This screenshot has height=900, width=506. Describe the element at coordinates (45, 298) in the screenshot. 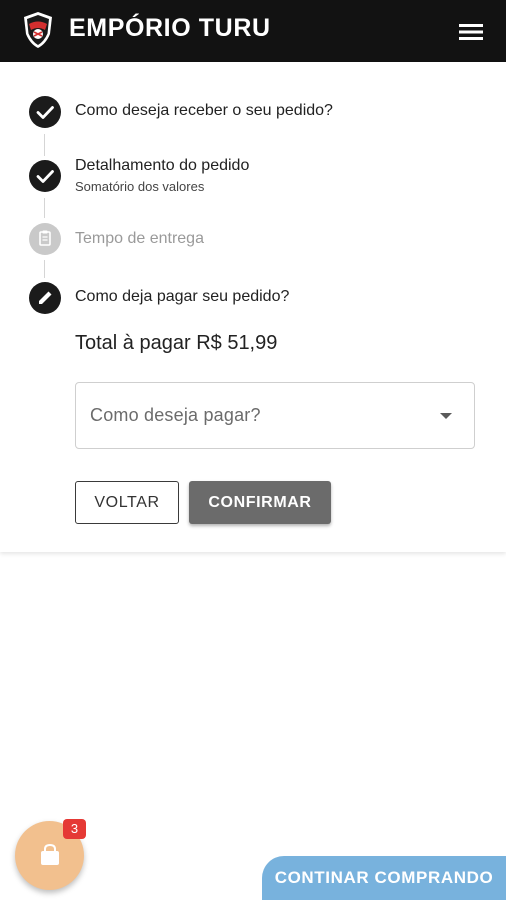

I see `step-4-pencil-icon` at that location.